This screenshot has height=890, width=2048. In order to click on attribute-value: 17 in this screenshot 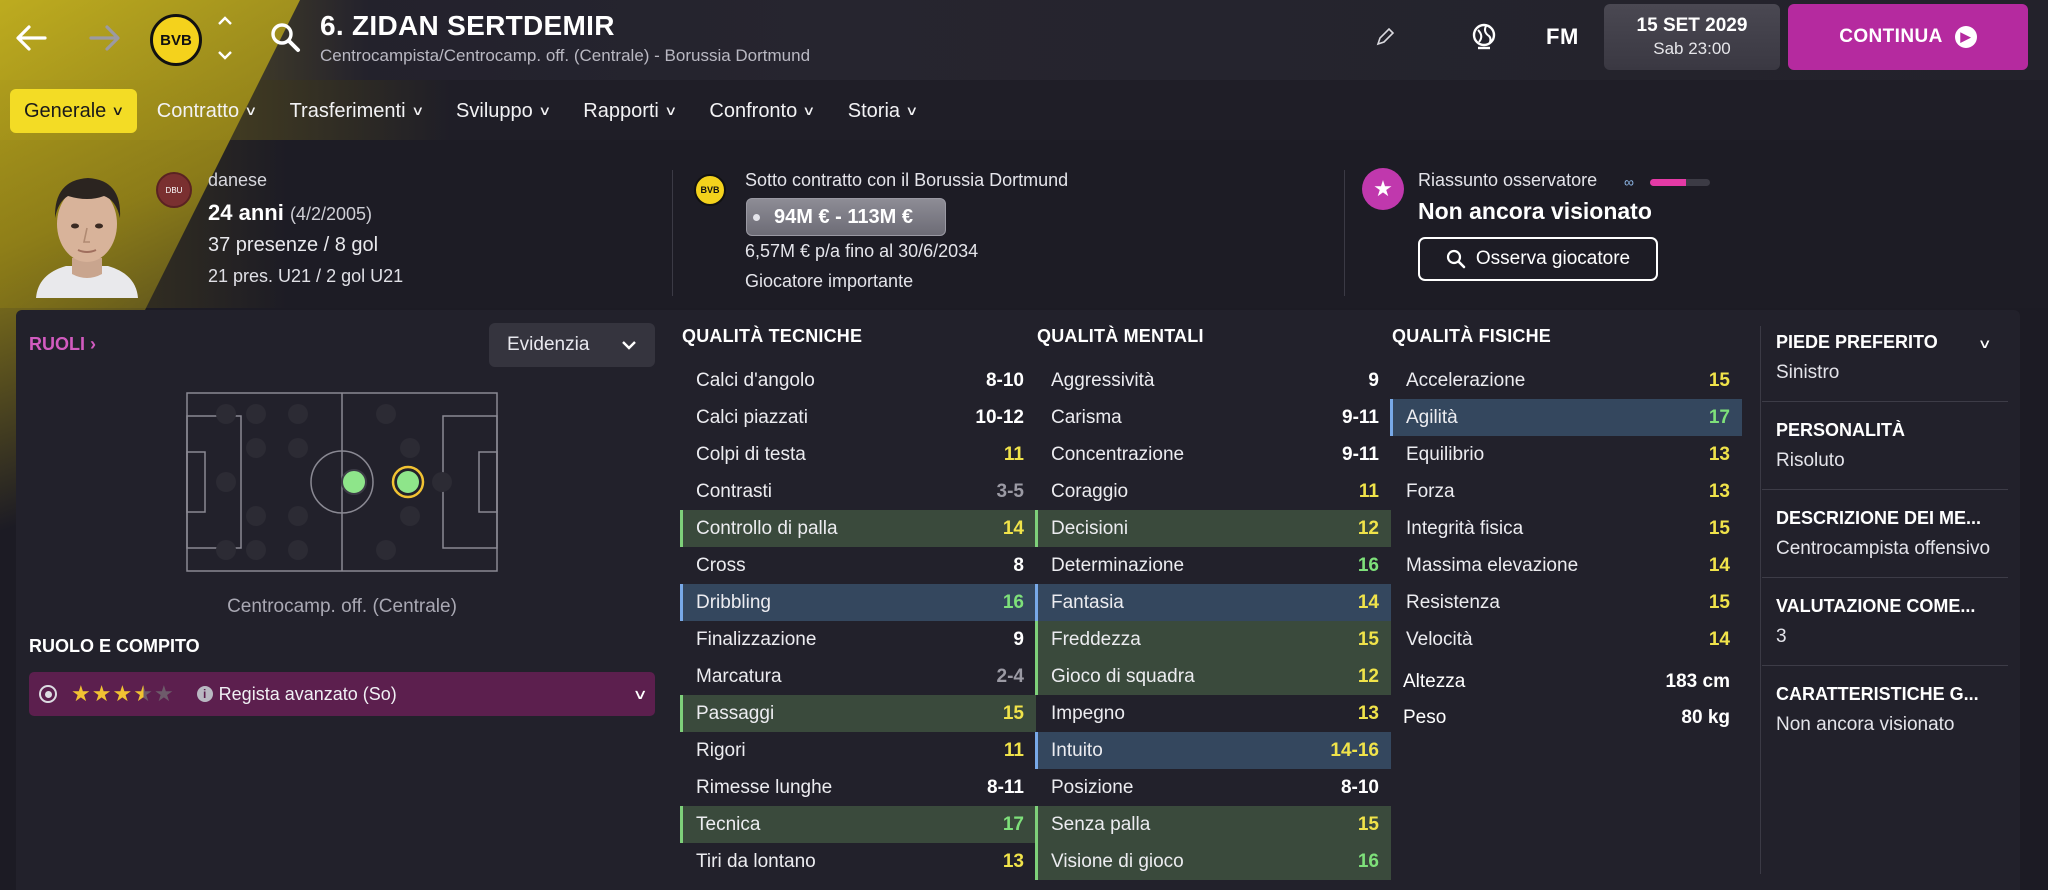, I will do `click(1719, 417)`.